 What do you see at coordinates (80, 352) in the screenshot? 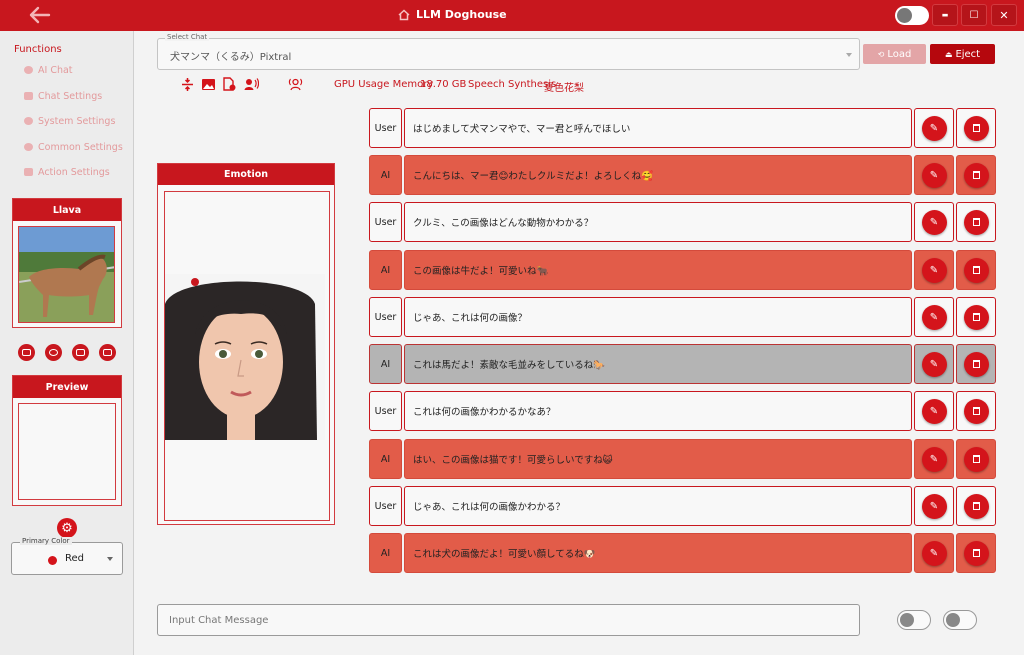
I see `window-button` at bounding box center [80, 352].